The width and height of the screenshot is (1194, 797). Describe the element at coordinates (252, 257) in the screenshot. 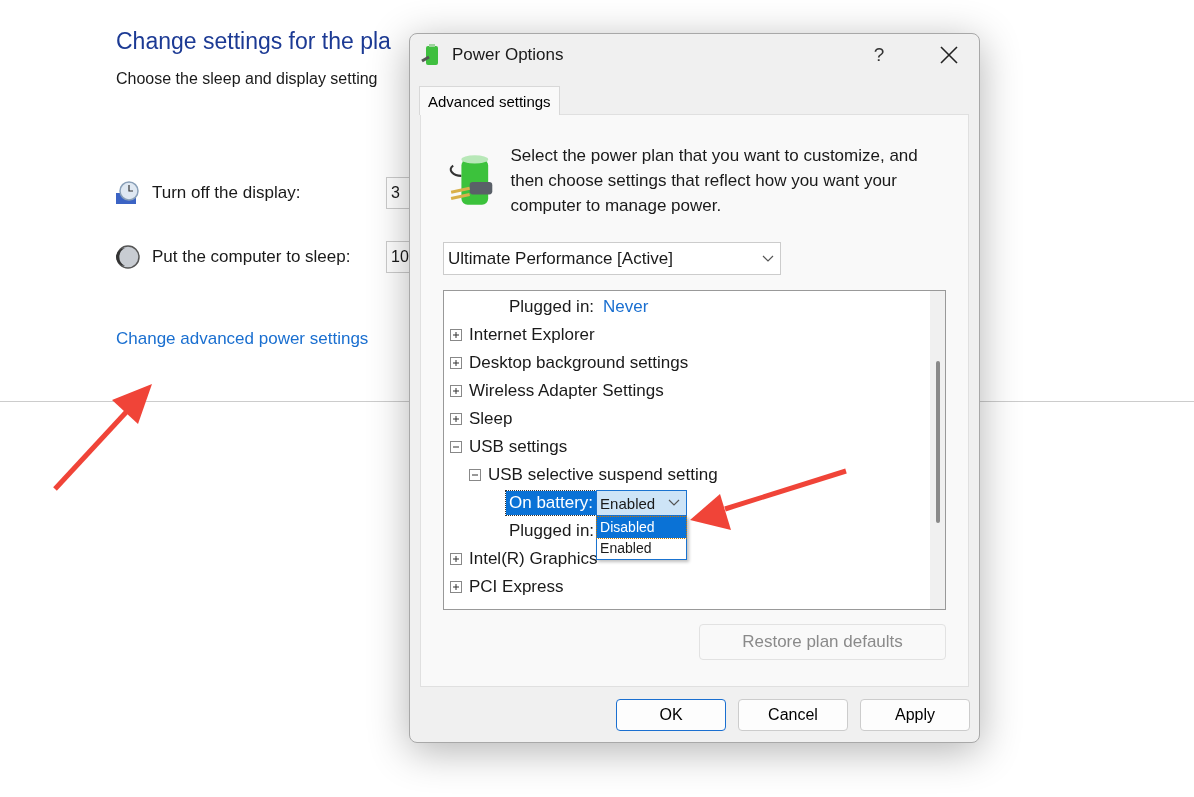

I see `setting-label: Put the computer to sleep:` at that location.